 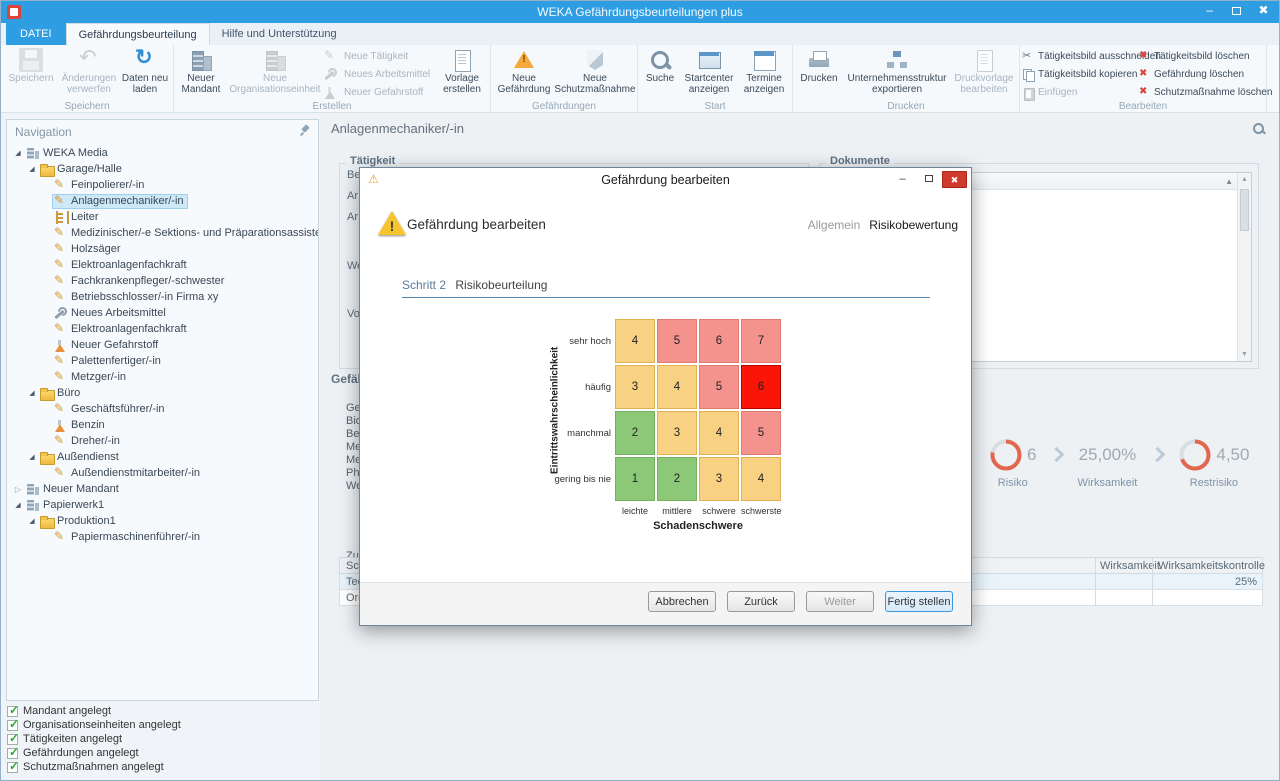 What do you see at coordinates (1258, 128) in the screenshot?
I see `search-icon` at bounding box center [1258, 128].